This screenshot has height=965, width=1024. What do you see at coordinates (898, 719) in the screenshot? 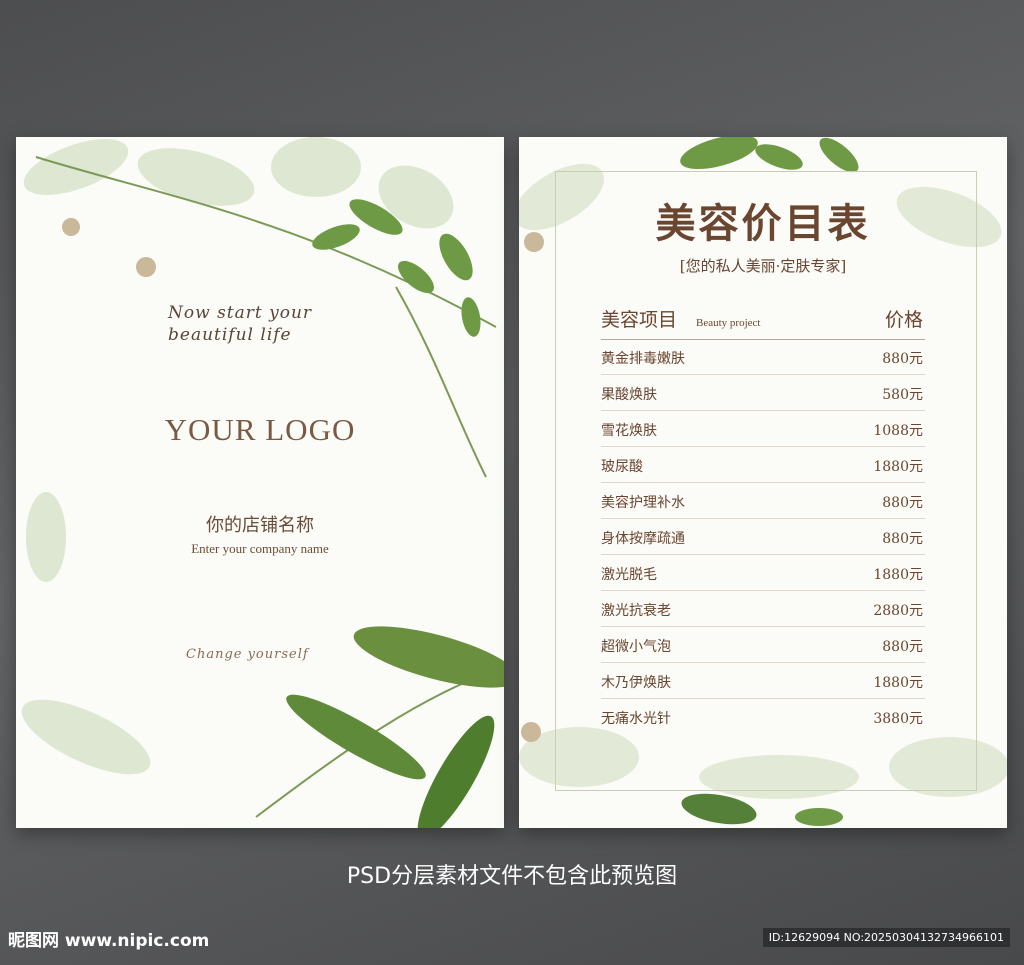
I see `item-price: 3880元` at bounding box center [898, 719].